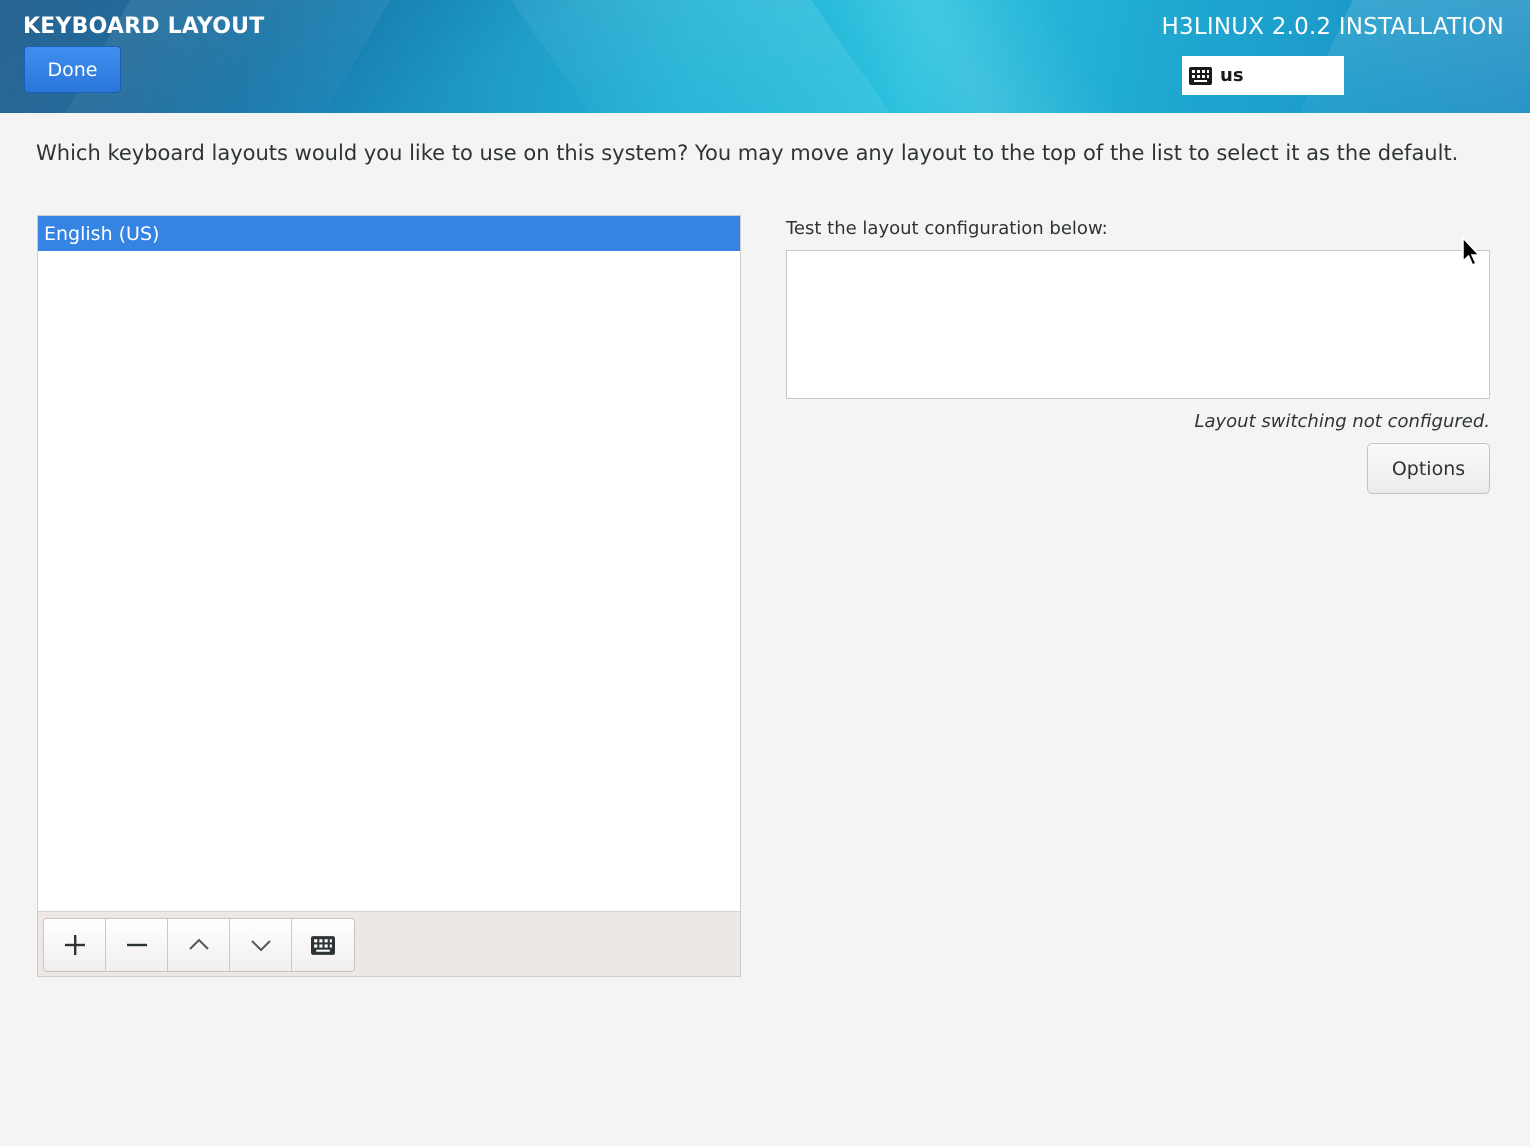 The height and width of the screenshot is (1146, 1530). What do you see at coordinates (389, 943) in the screenshot?
I see `layout-list-toolbar` at bounding box center [389, 943].